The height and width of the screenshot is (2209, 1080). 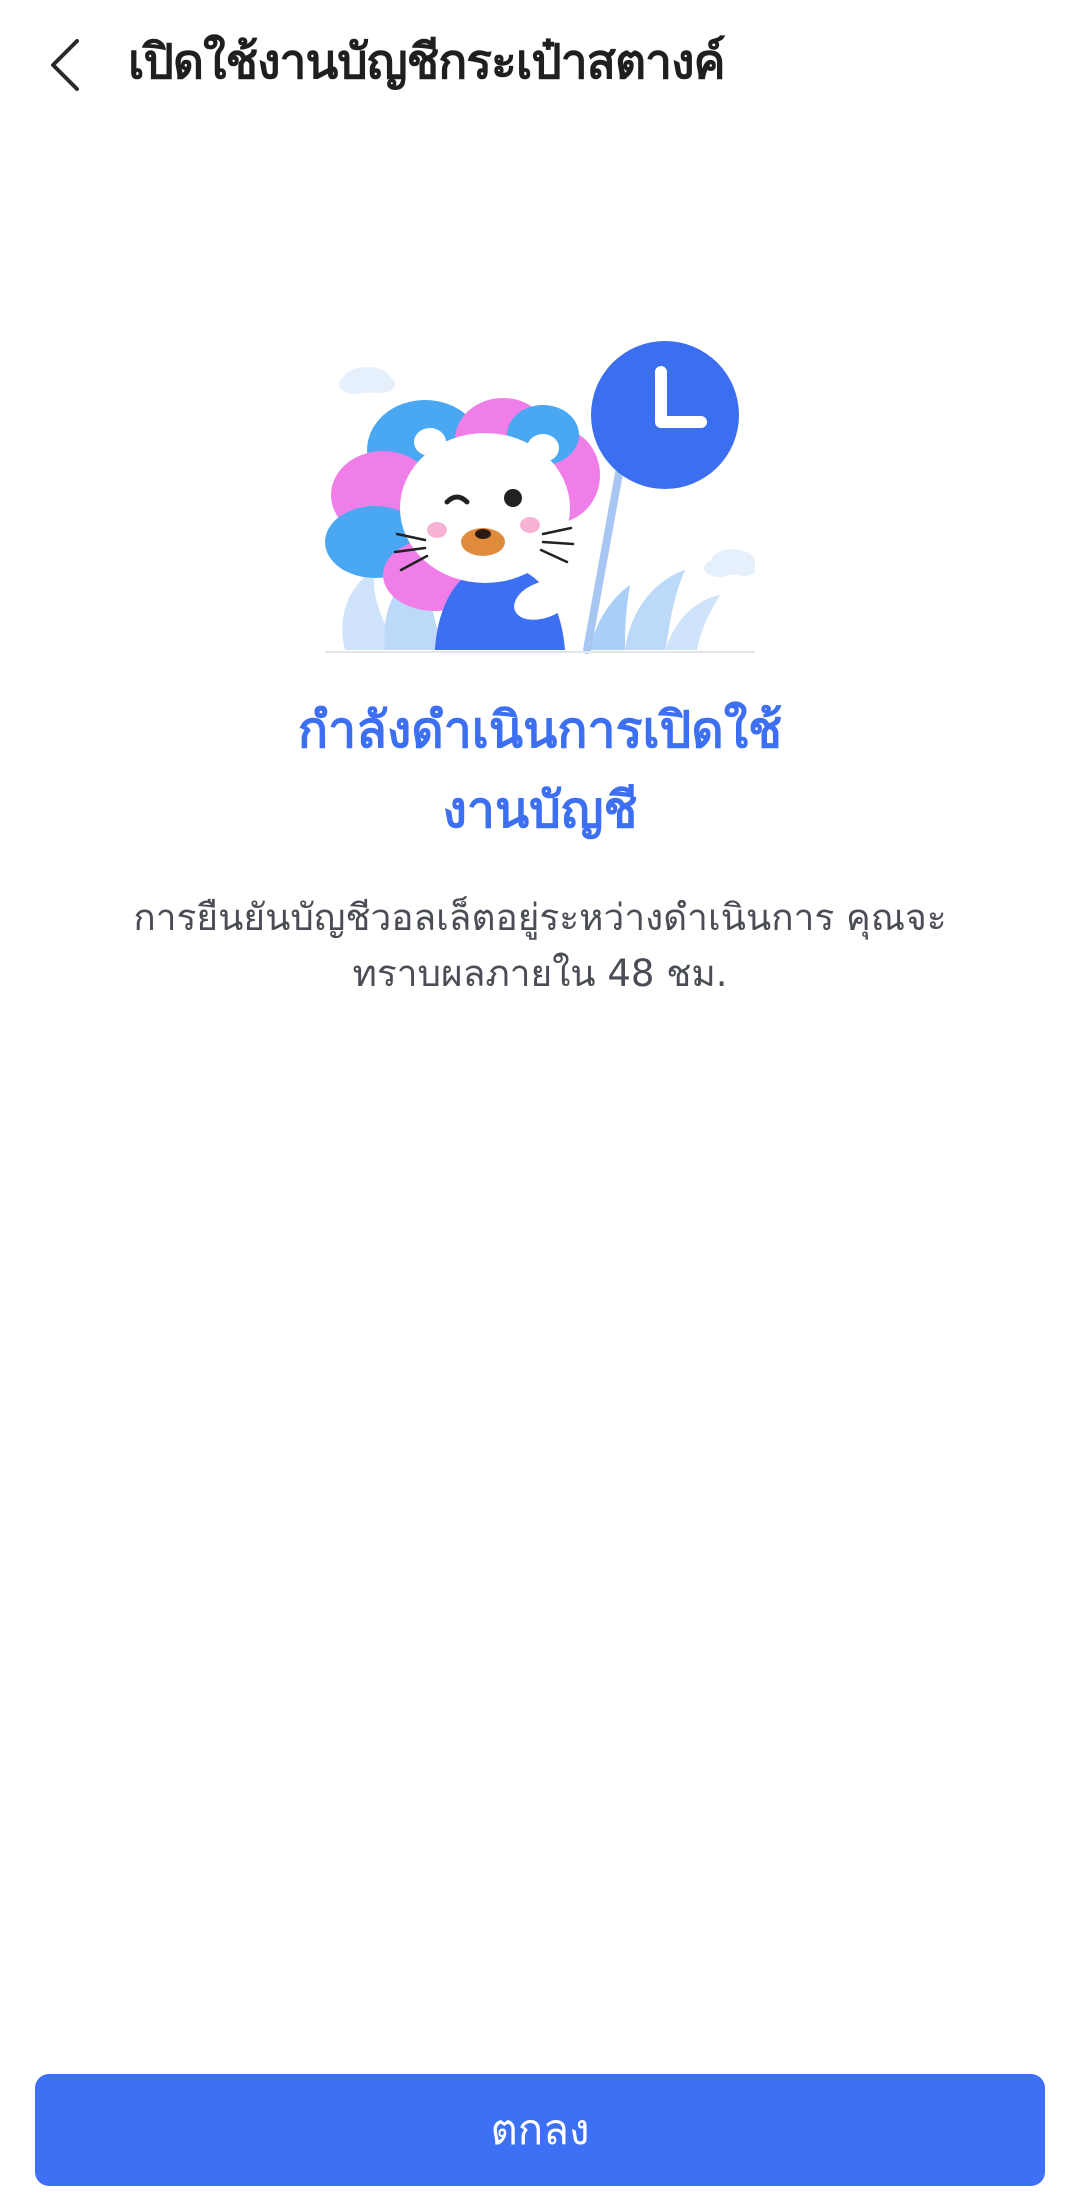 What do you see at coordinates (665, 415) in the screenshot?
I see `clock-icon` at bounding box center [665, 415].